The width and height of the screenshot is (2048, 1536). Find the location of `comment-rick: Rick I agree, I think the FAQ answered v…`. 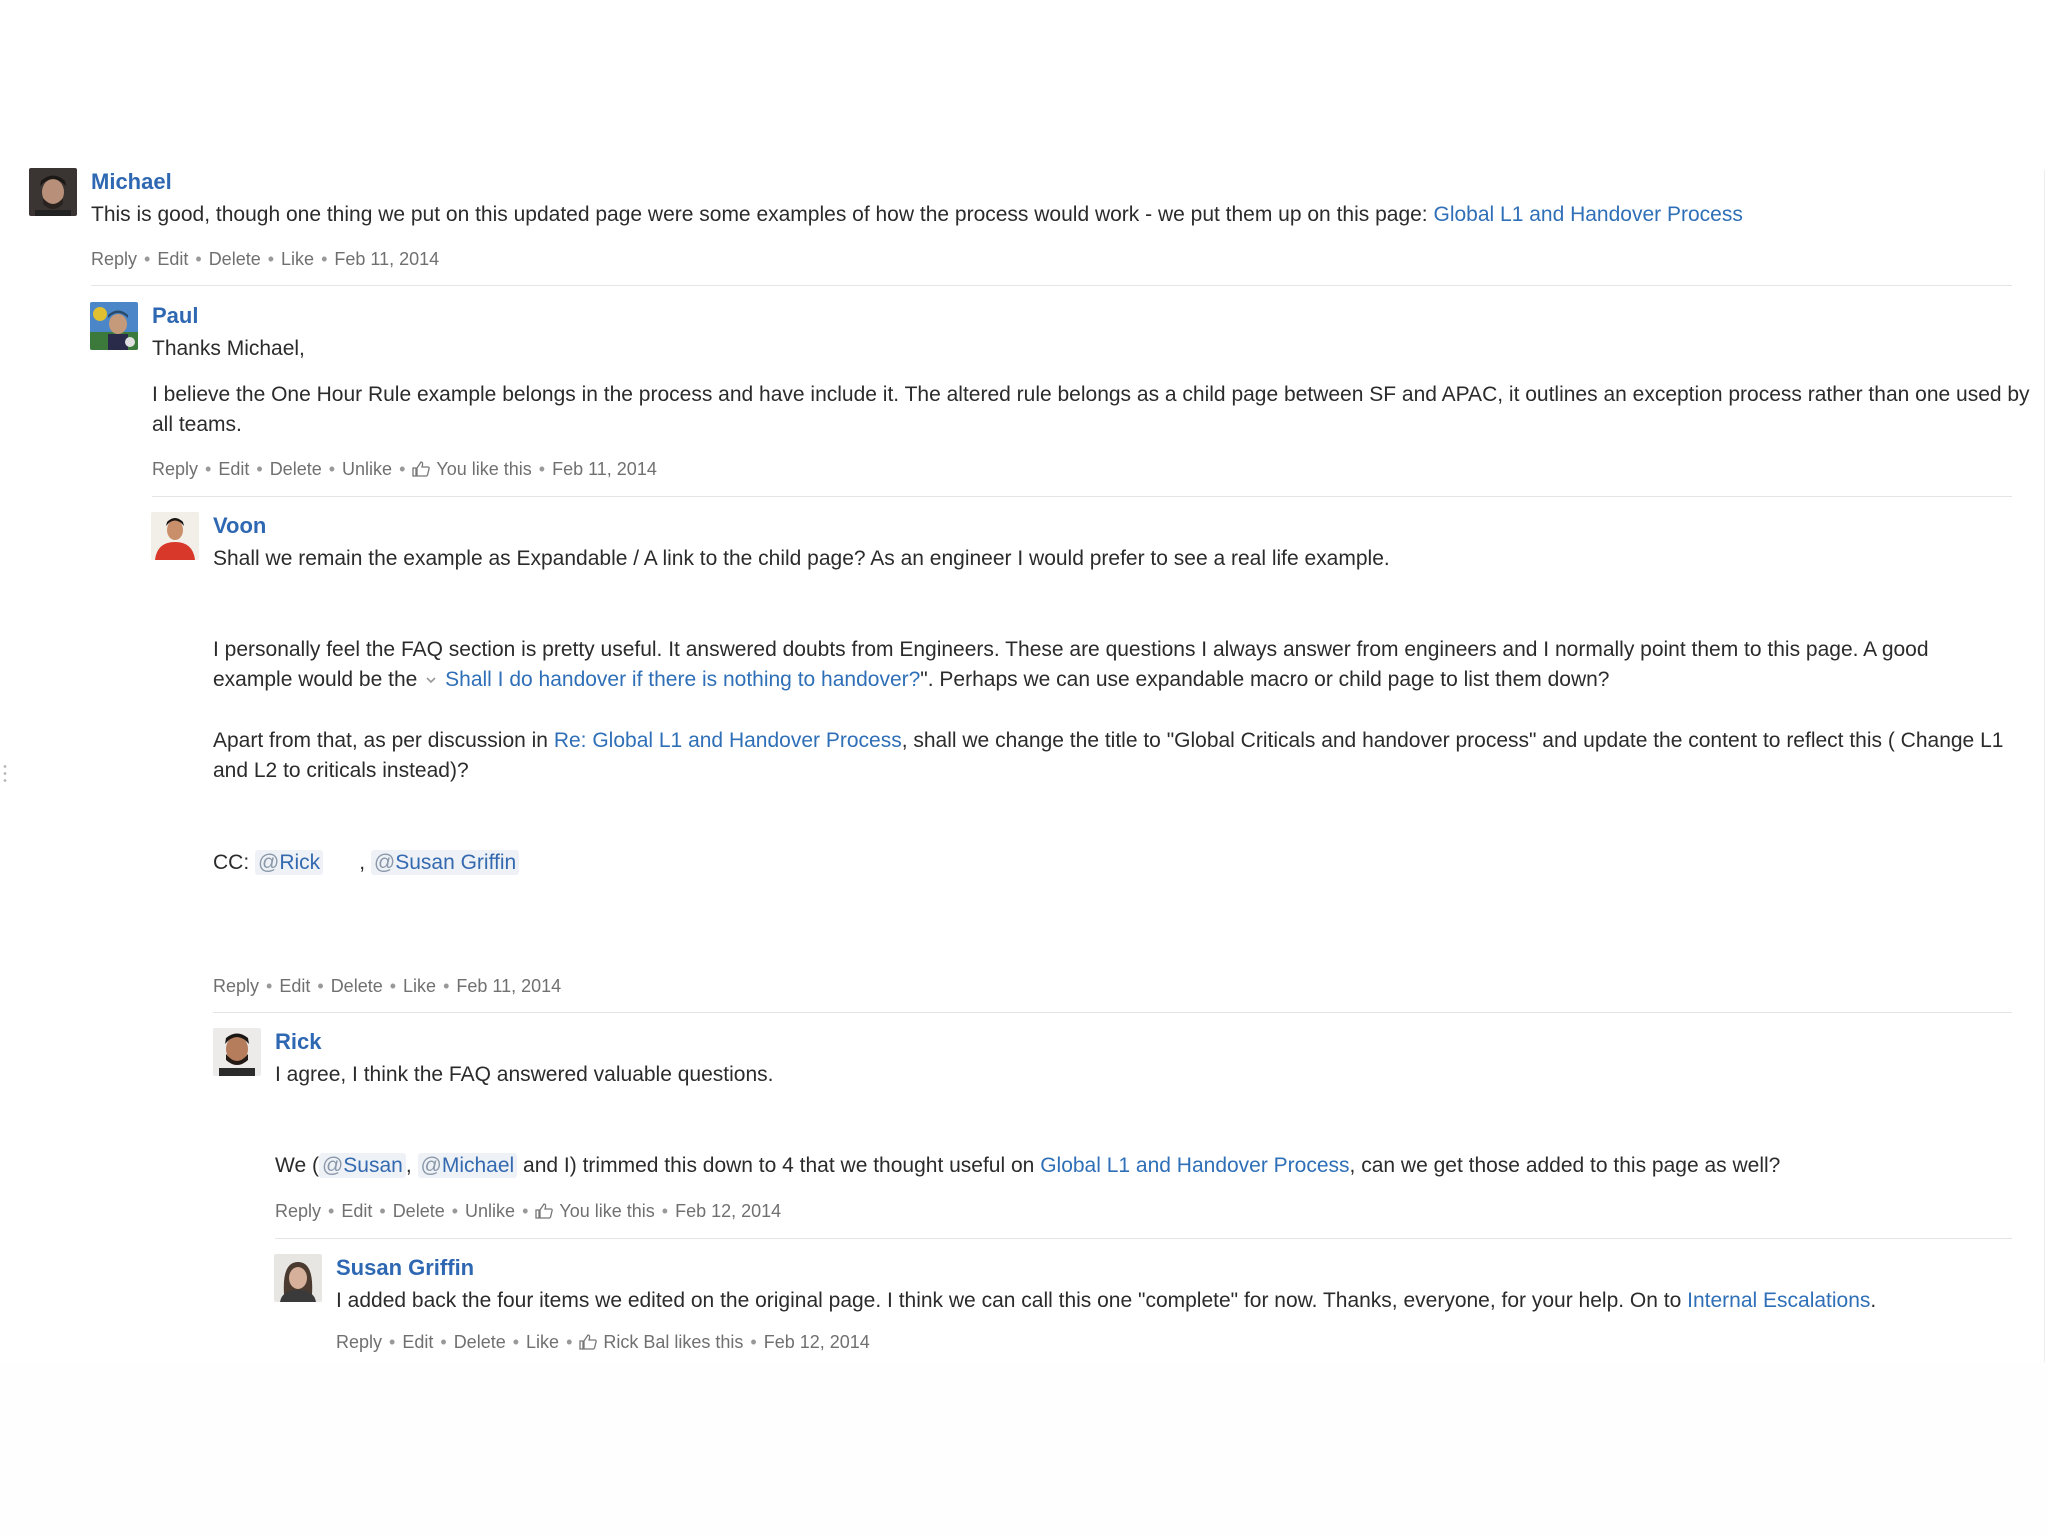

comment-rick: Rick I agree, I think the FAQ answered v… is located at coordinates (1112, 1128).